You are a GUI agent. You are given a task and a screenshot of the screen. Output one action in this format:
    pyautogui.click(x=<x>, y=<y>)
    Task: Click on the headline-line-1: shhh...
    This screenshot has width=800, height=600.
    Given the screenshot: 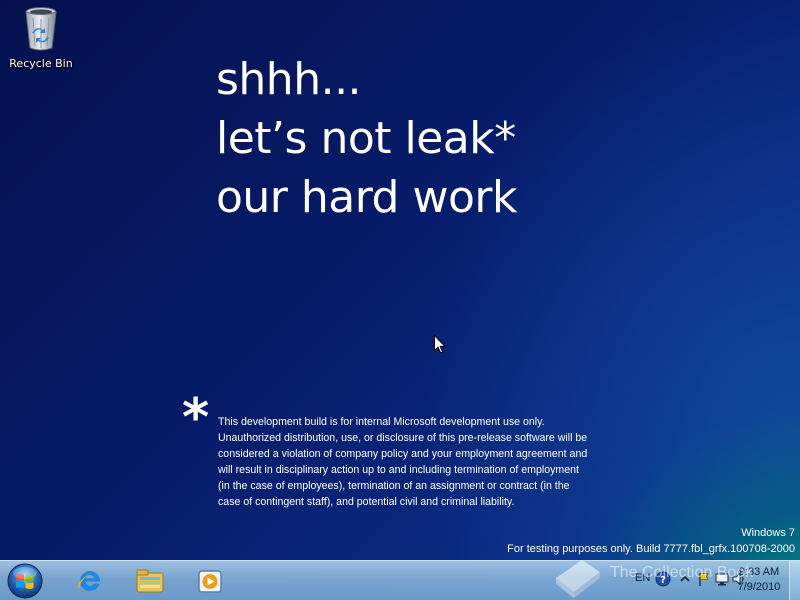 What is the action you would take?
    pyautogui.click(x=289, y=79)
    